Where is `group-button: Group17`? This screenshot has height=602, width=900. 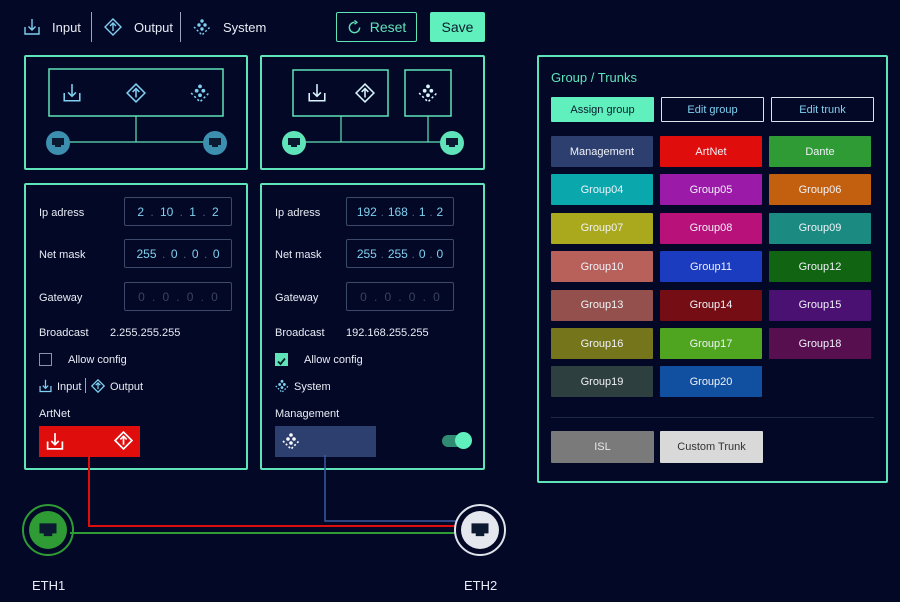 group-button: Group17 is located at coordinates (711, 343).